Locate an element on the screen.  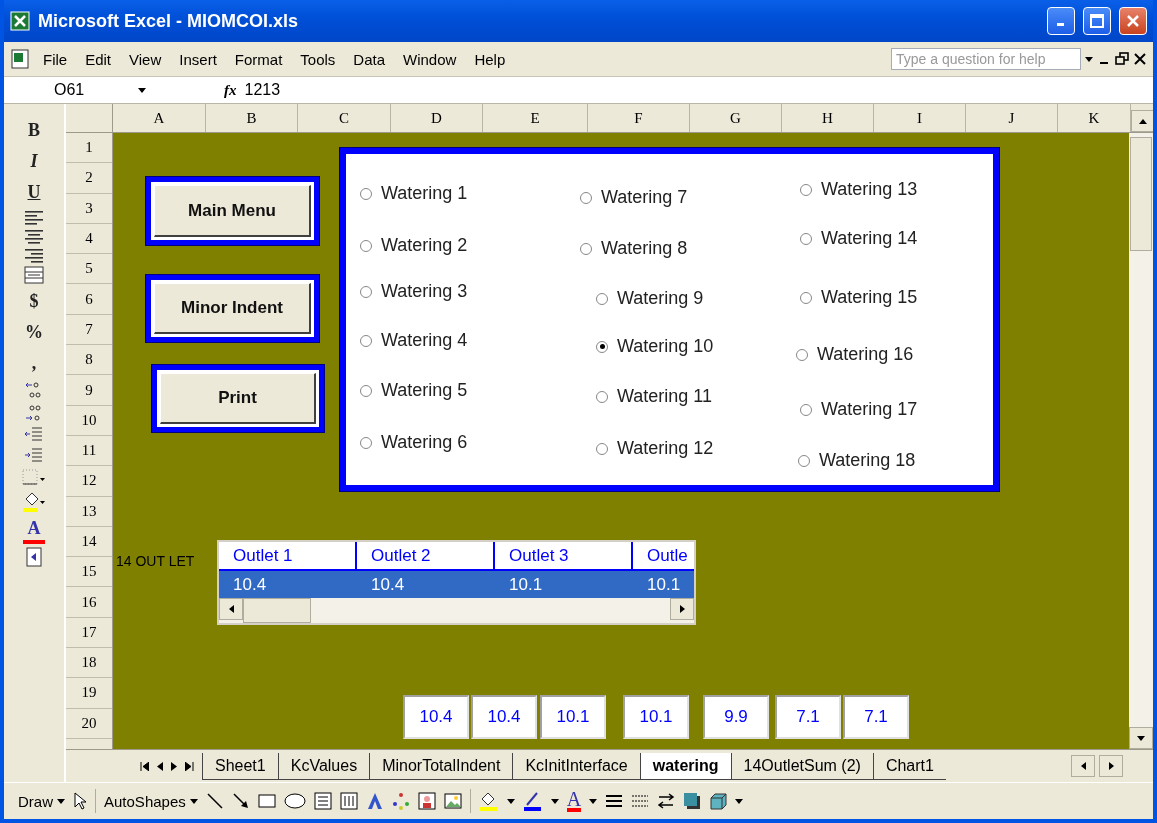
row-header: 20 is located at coordinates (89, 723).